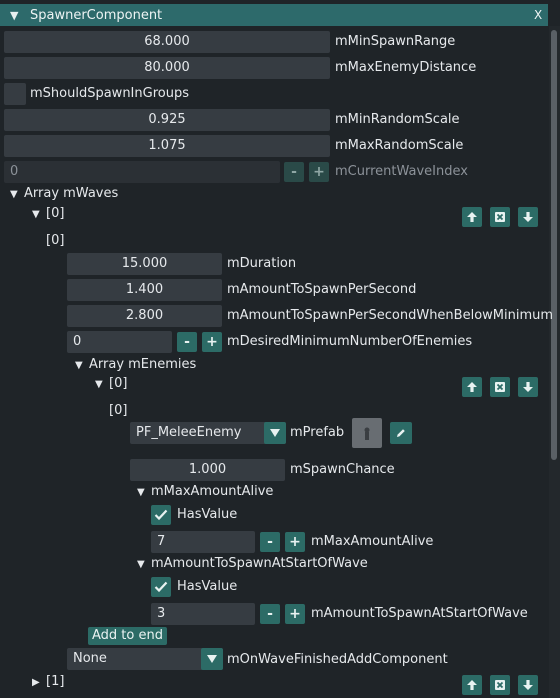 The image size is (560, 698). I want to click on wave-0-node: ▼ [0], so click(48, 214).